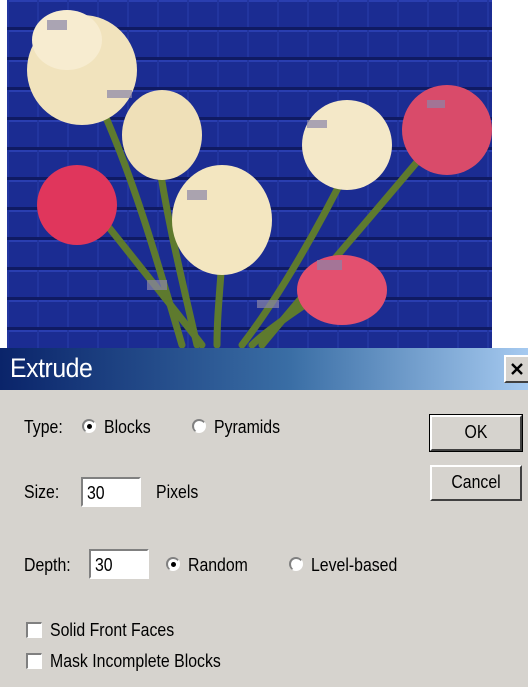  I want to click on close-icon, so click(517, 369).